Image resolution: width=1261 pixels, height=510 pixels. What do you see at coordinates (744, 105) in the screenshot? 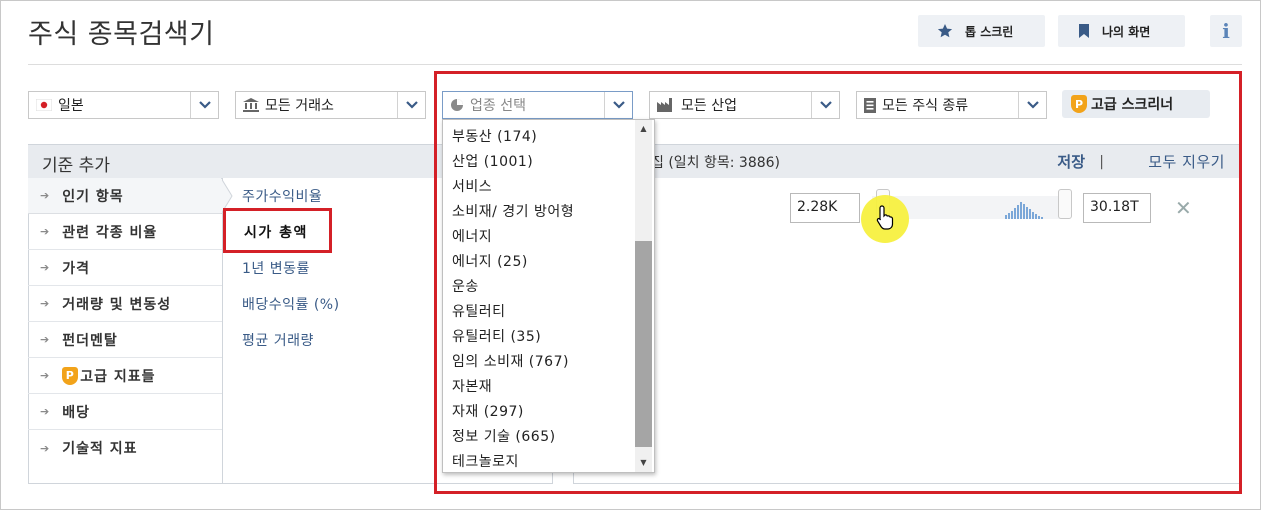
I see `industry-select: 모든 산업` at bounding box center [744, 105].